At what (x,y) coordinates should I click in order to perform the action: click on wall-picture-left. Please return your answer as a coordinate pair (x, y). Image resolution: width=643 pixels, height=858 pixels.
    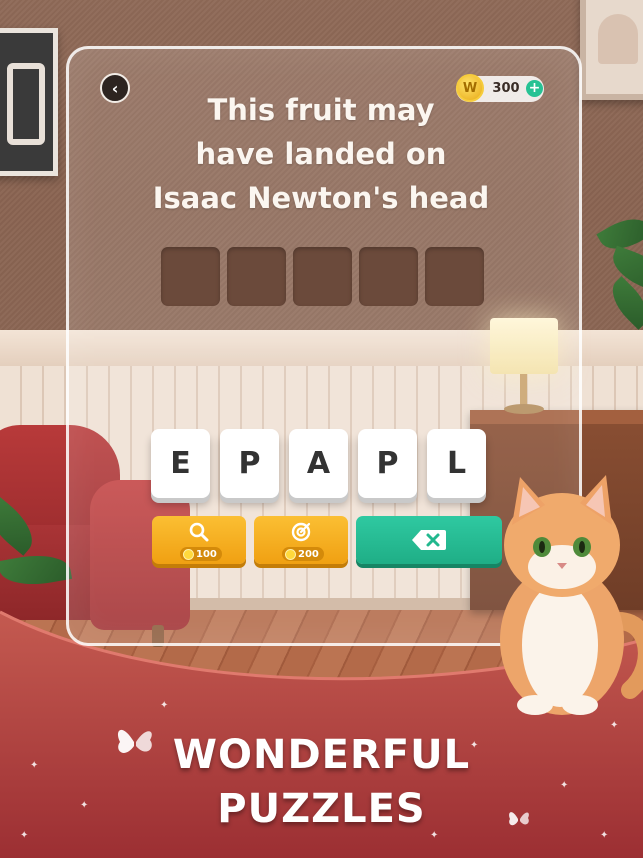
    Looking at the image, I should click on (29, 102).